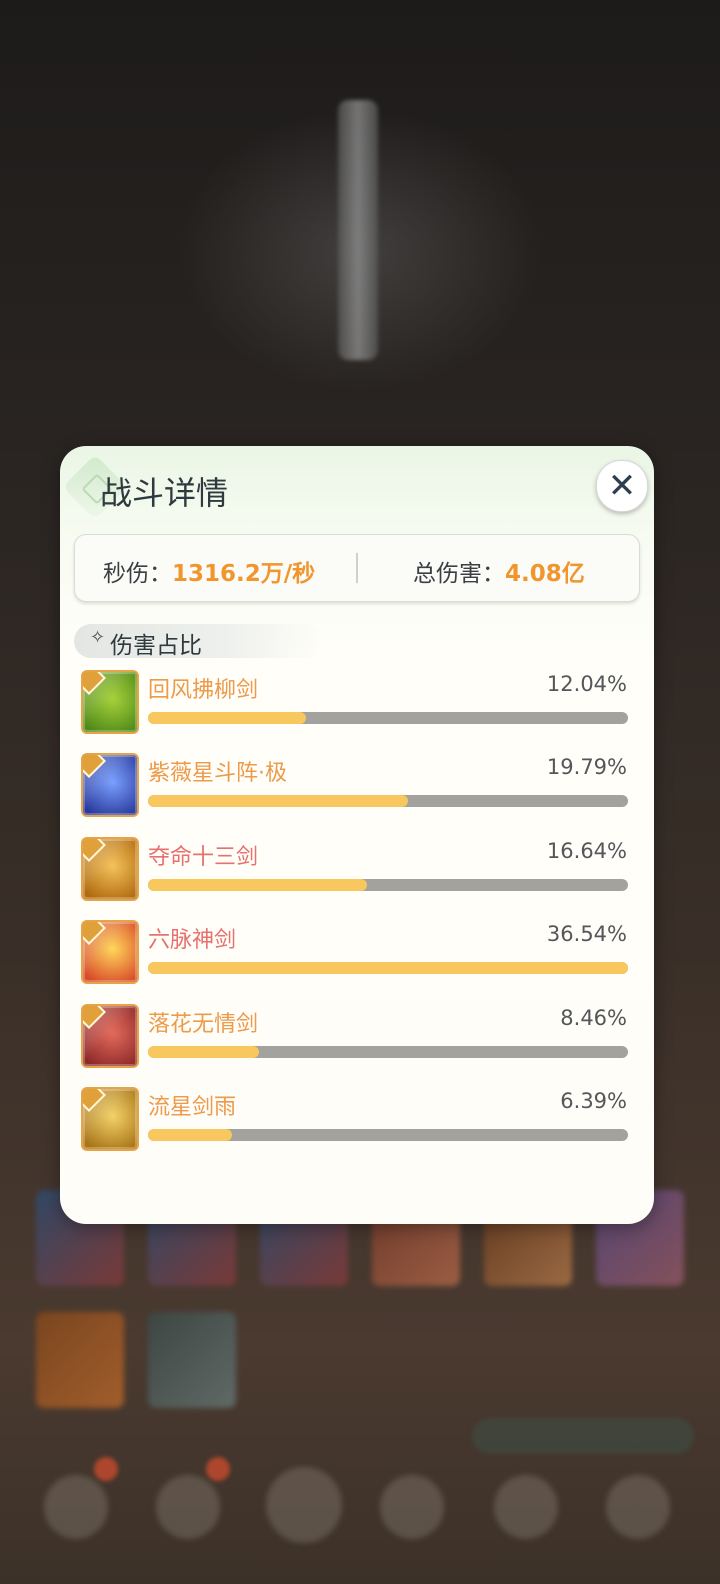 This screenshot has height=1584, width=720. Describe the element at coordinates (357, 877) in the screenshot. I see `skill-row: 夺命十三剑 16.64%` at that location.